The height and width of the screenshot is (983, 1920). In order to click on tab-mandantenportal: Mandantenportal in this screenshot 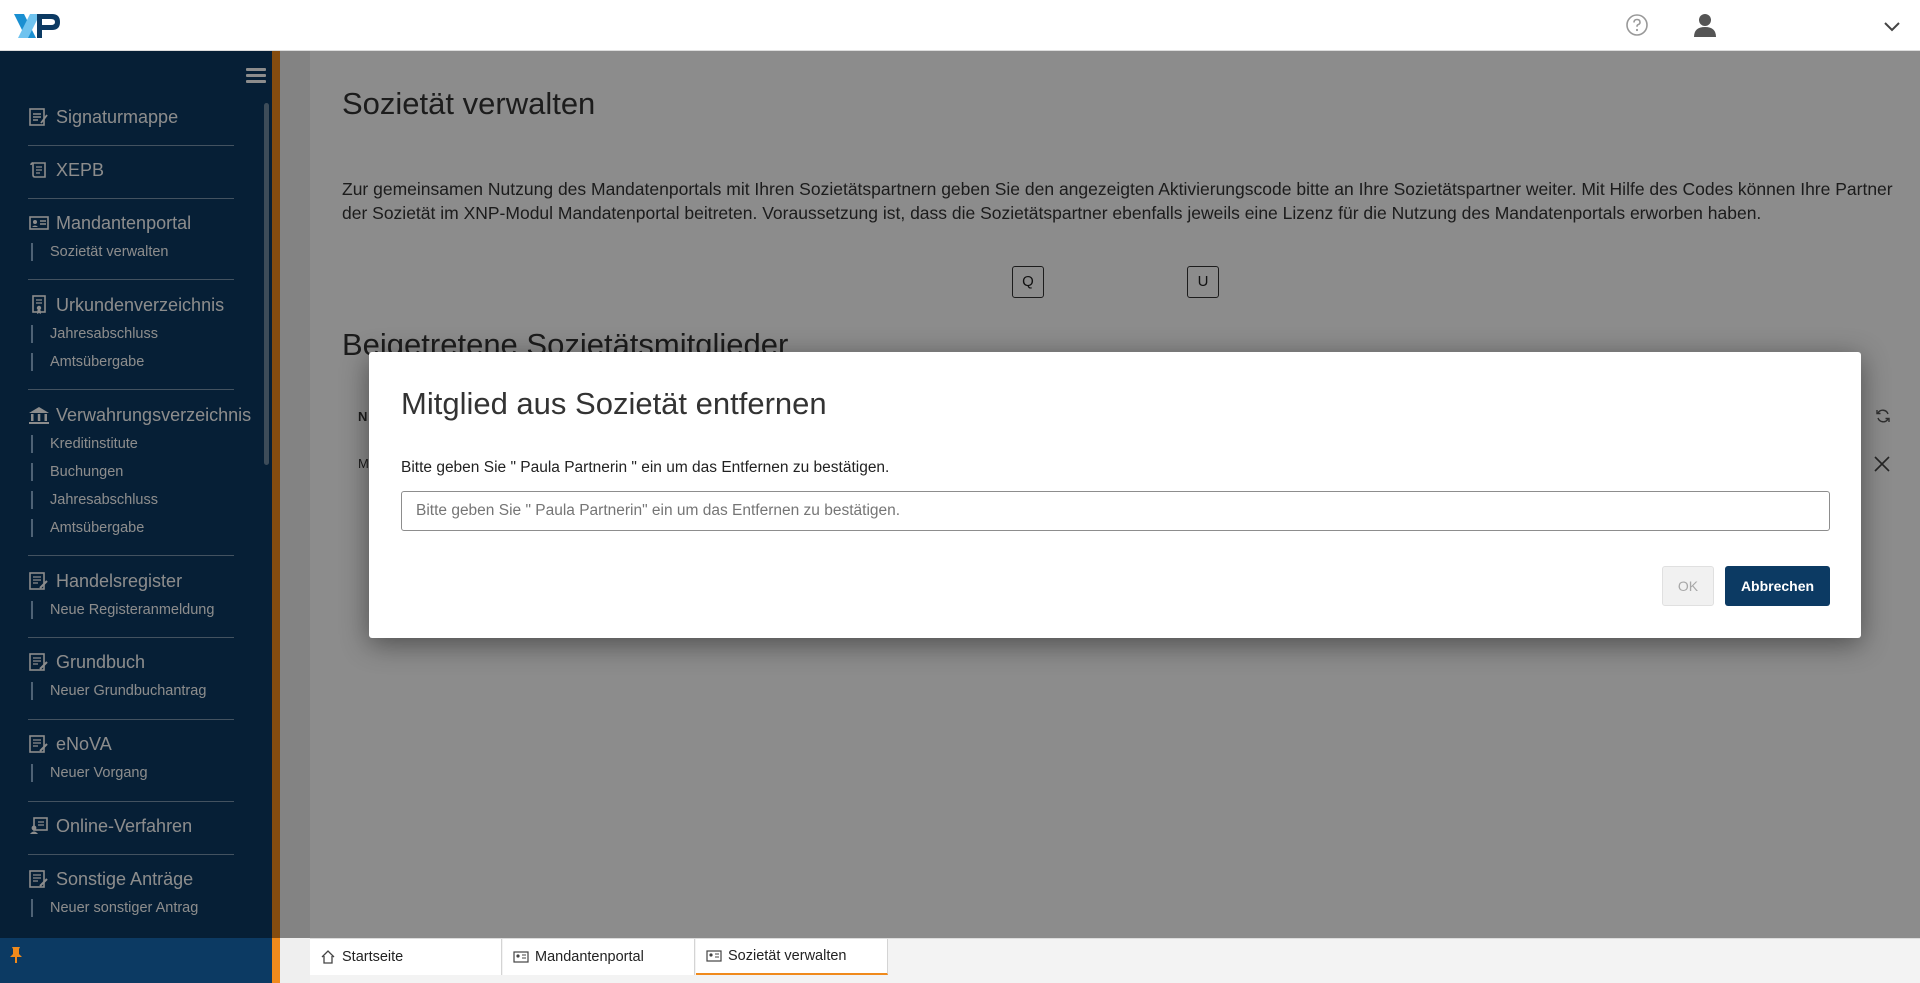, I will do `click(599, 957)`.